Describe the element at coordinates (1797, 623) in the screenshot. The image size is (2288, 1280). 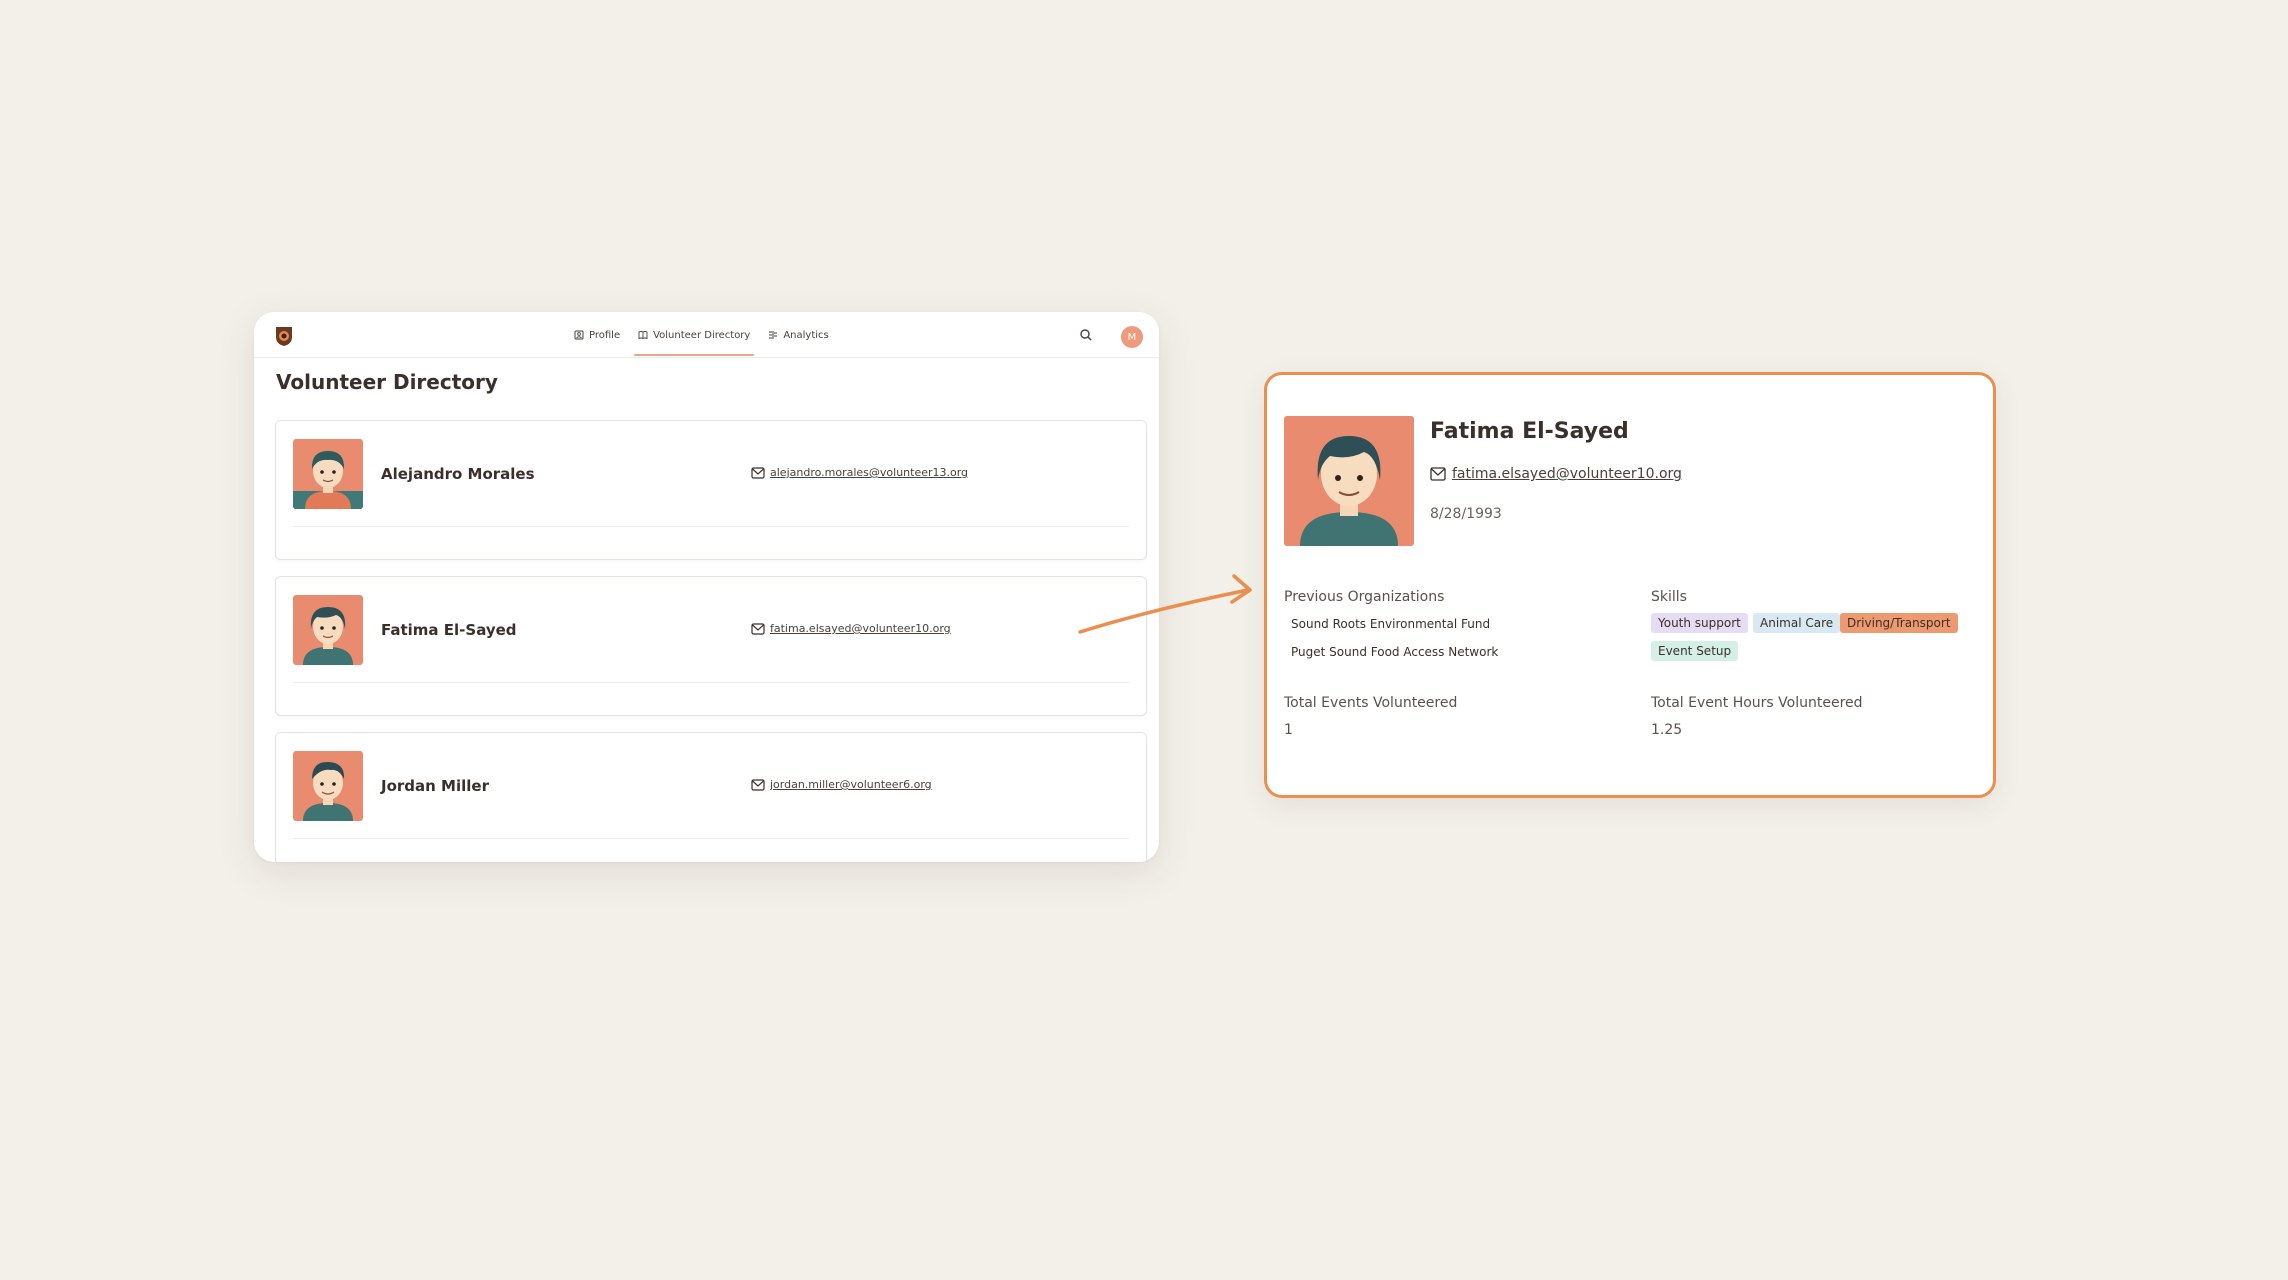
I see `skill-tag: Animal Care` at that location.